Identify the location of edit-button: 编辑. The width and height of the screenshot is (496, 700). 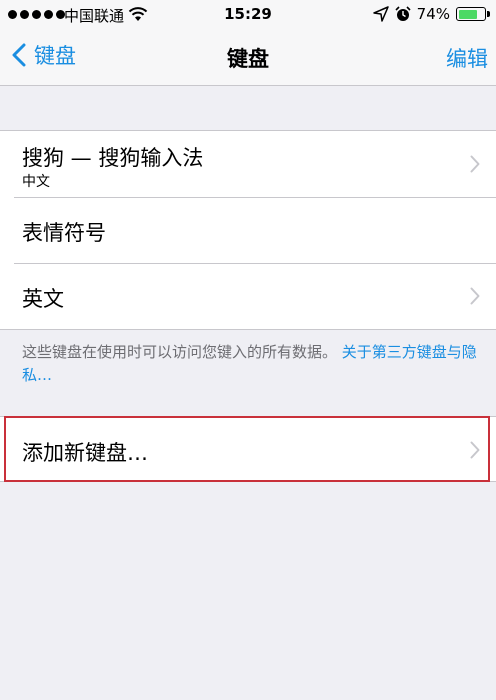
(467, 58).